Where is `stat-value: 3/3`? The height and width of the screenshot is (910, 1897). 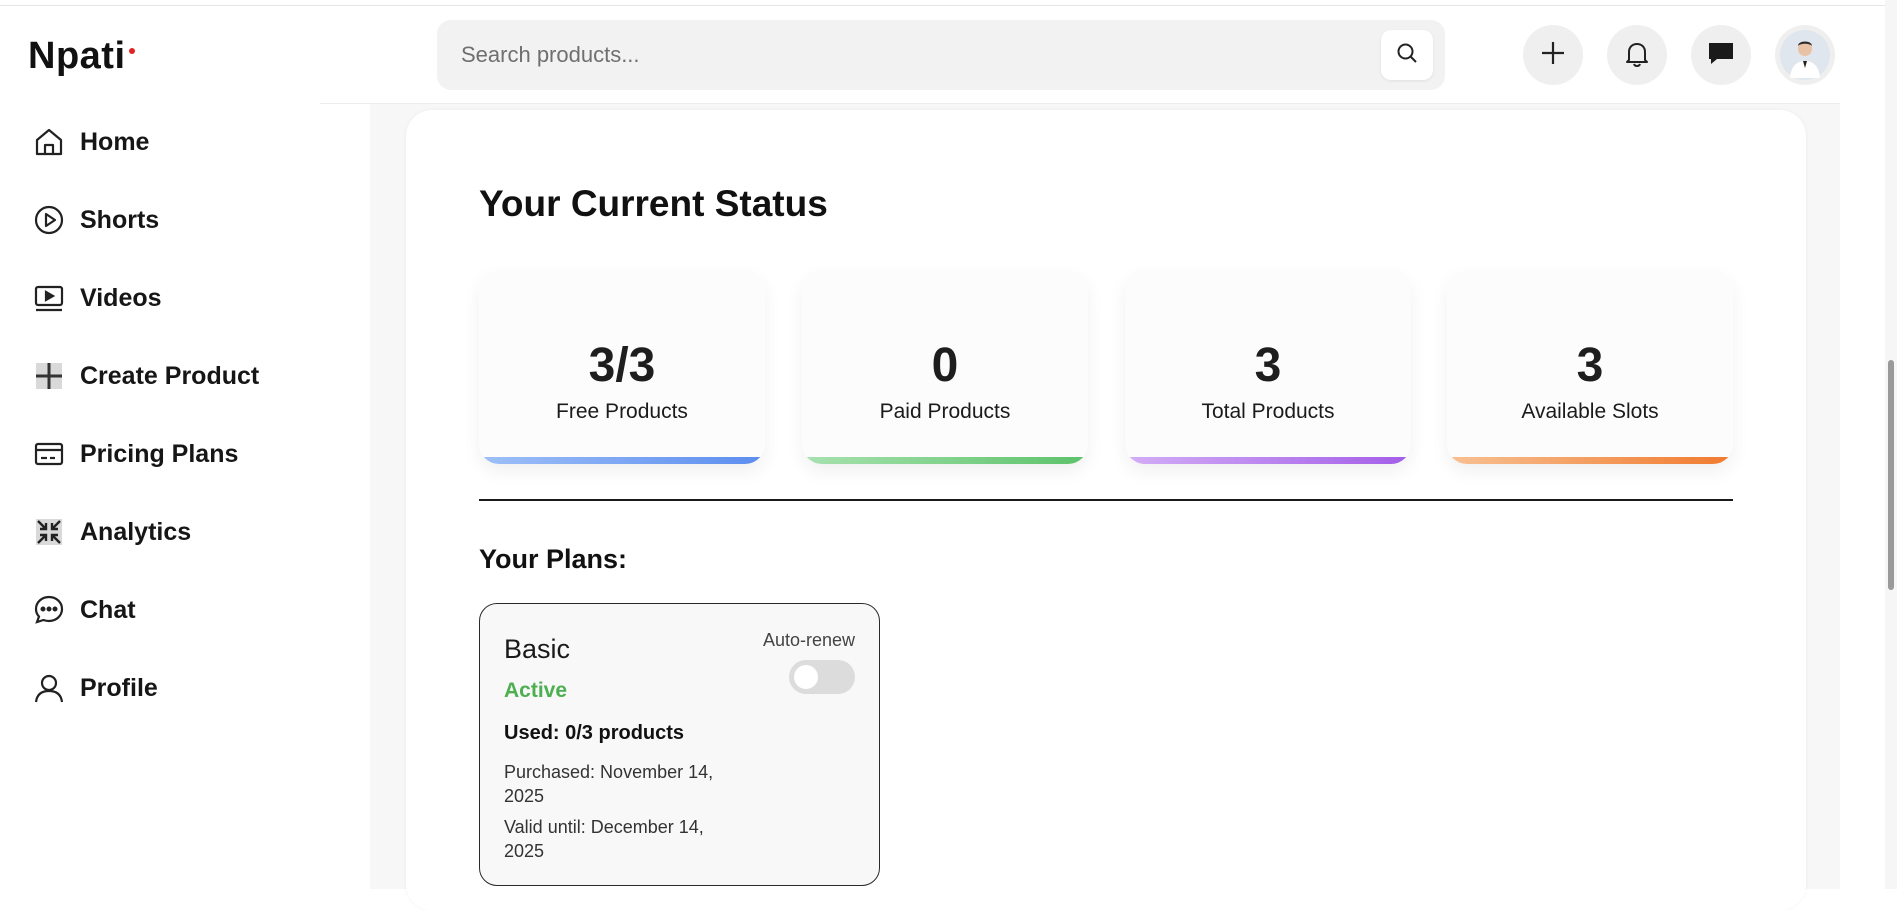
stat-value: 3/3 is located at coordinates (622, 365).